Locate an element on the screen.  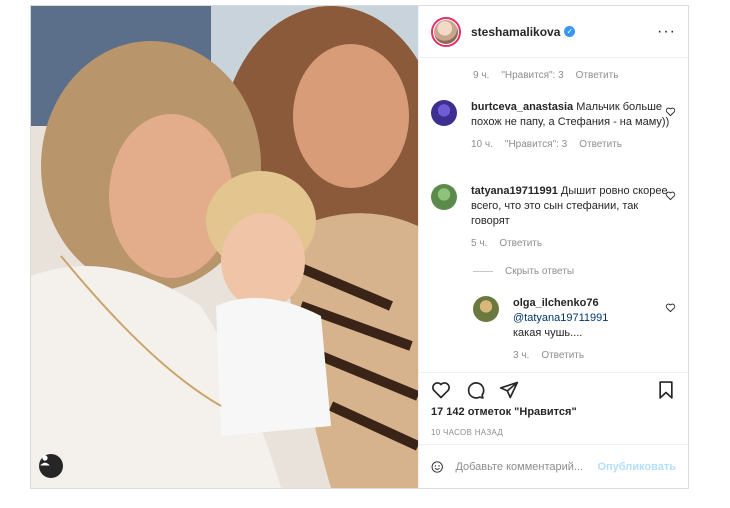
emoji-icon is located at coordinates (437, 467).